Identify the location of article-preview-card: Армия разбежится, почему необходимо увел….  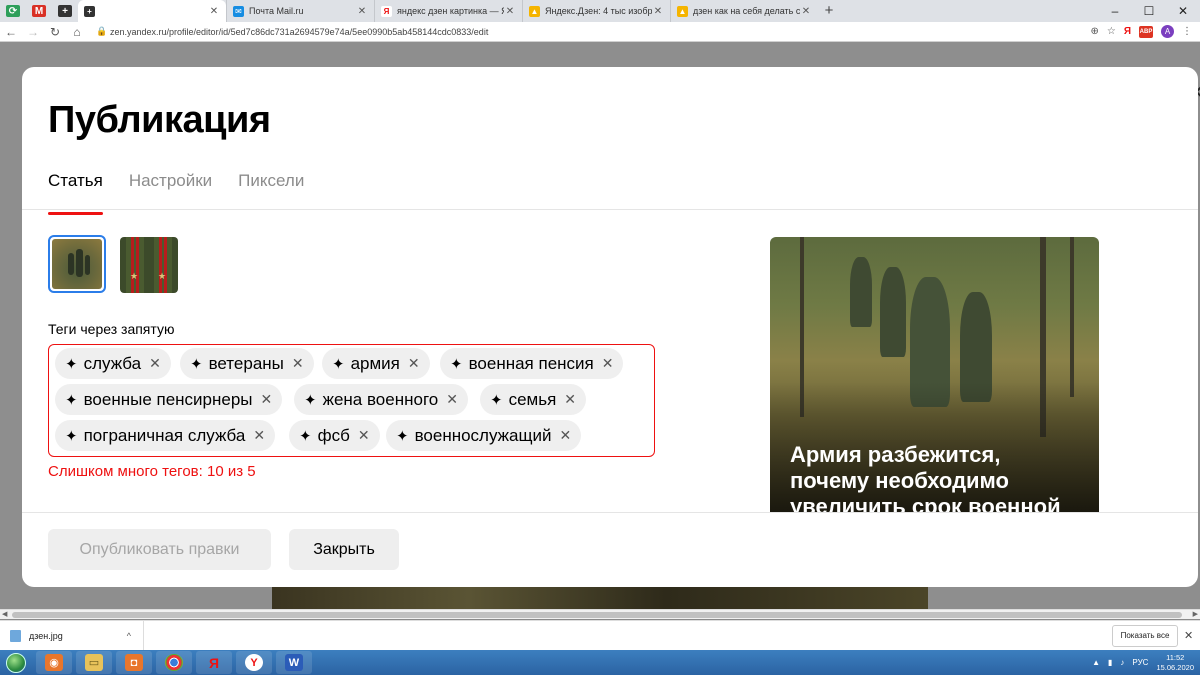
(934, 374).